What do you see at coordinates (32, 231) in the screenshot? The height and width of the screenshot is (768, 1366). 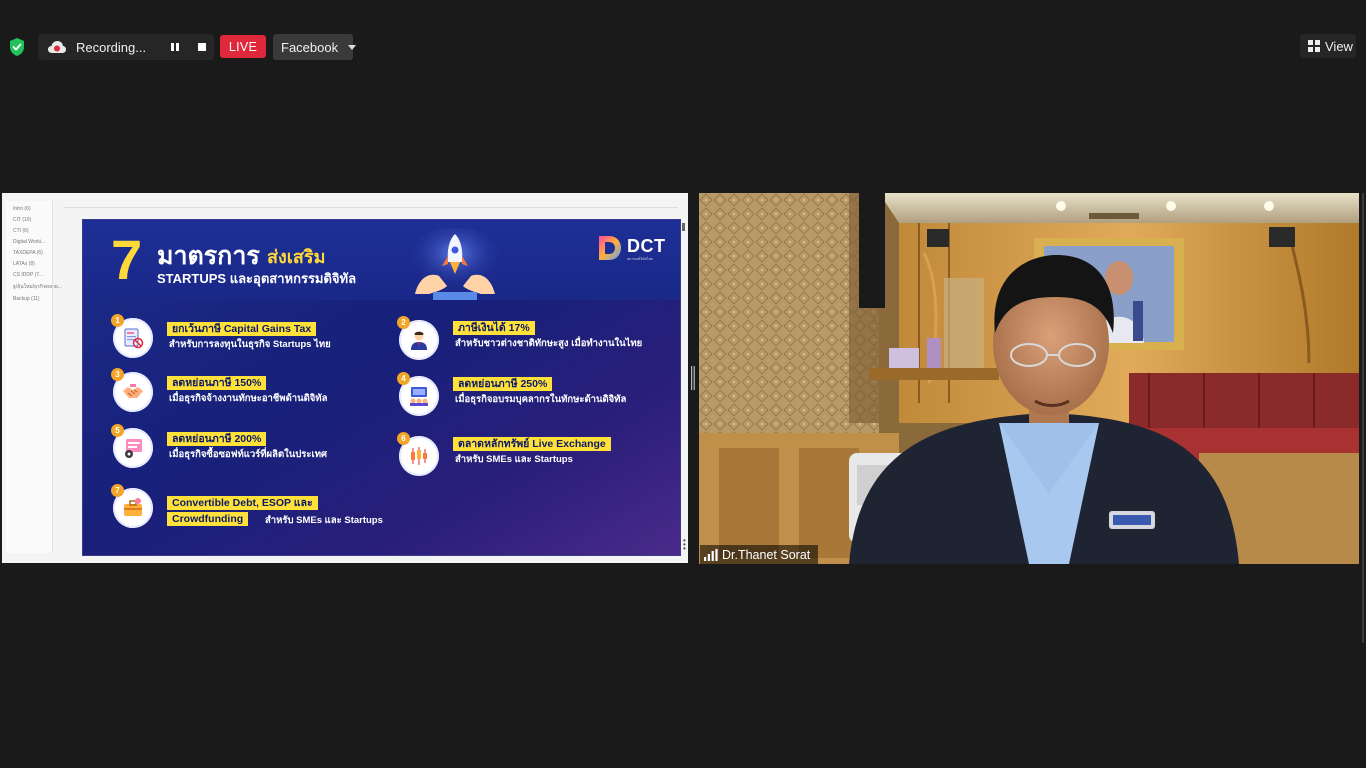 I see `outline-item: CTI (6)` at bounding box center [32, 231].